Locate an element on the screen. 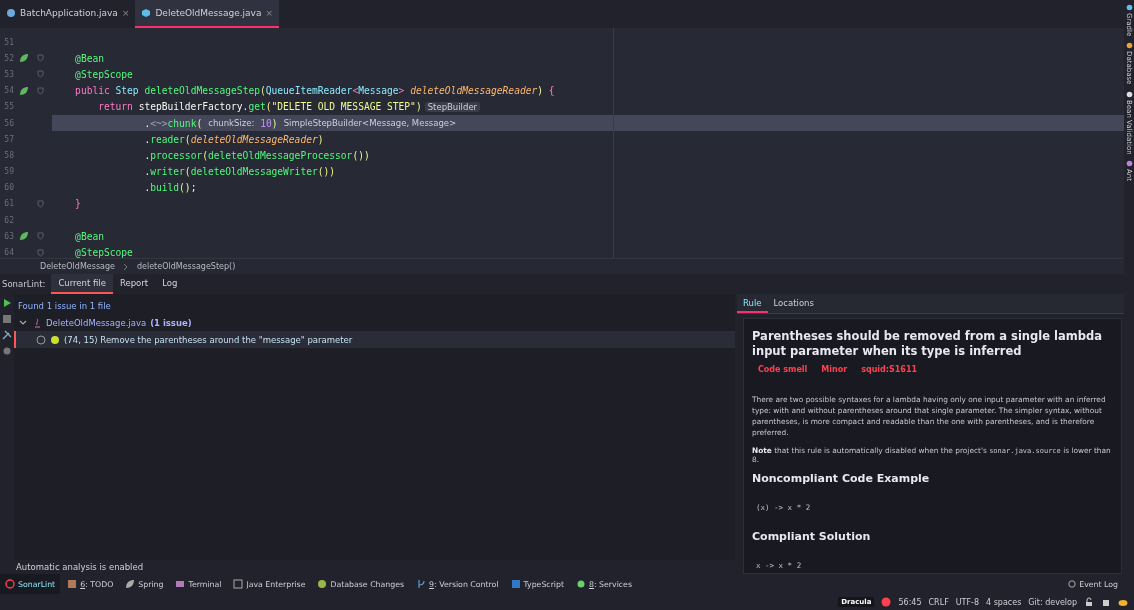  inlay-hint: StepBuilder is located at coordinates (452, 106).